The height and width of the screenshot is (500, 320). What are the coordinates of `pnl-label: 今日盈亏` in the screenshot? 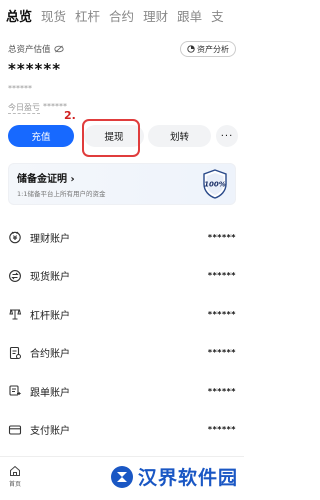 It's located at (24, 108).